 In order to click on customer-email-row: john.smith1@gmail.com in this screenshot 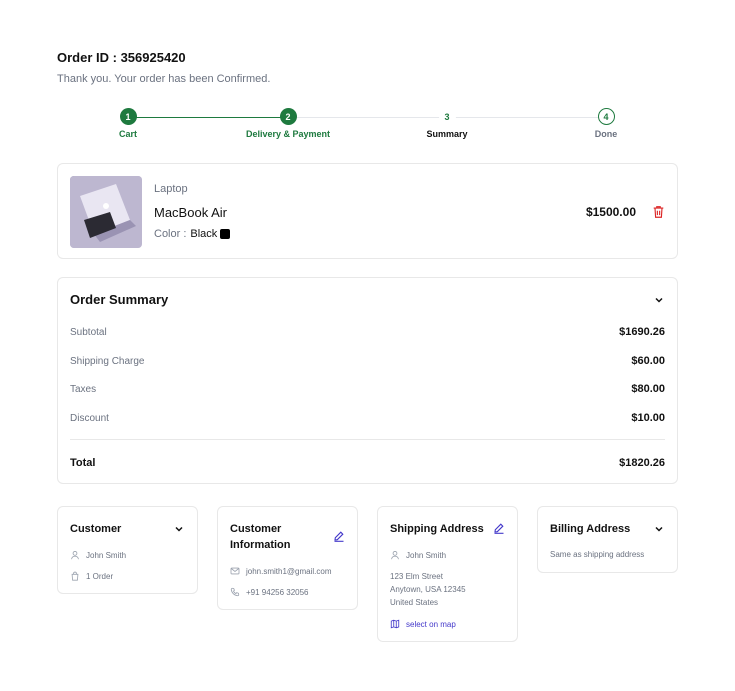, I will do `click(280, 571)`.